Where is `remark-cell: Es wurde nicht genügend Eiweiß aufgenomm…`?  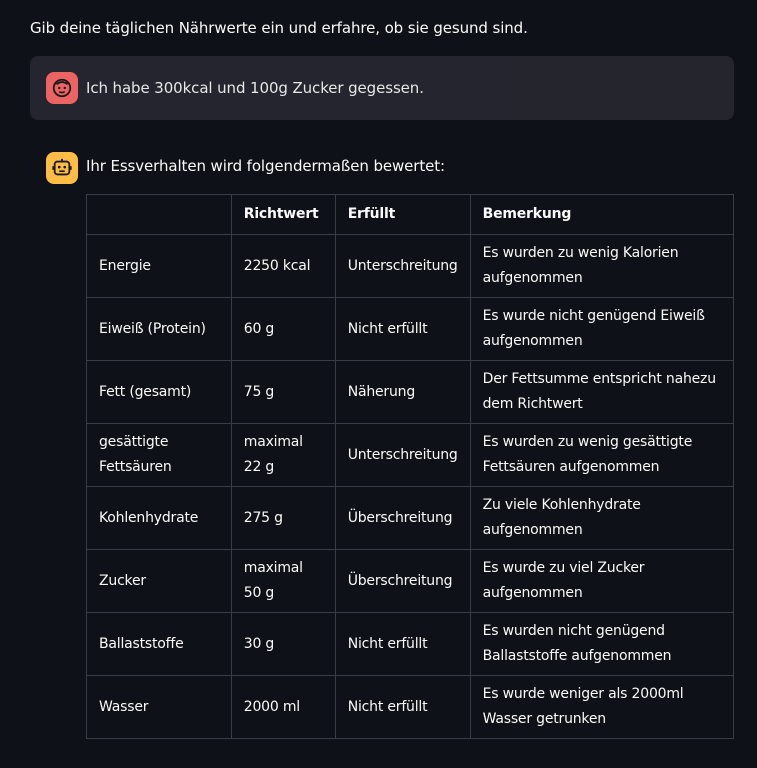
remark-cell: Es wurde nicht genügend Eiweiß aufgenomm… is located at coordinates (602, 329).